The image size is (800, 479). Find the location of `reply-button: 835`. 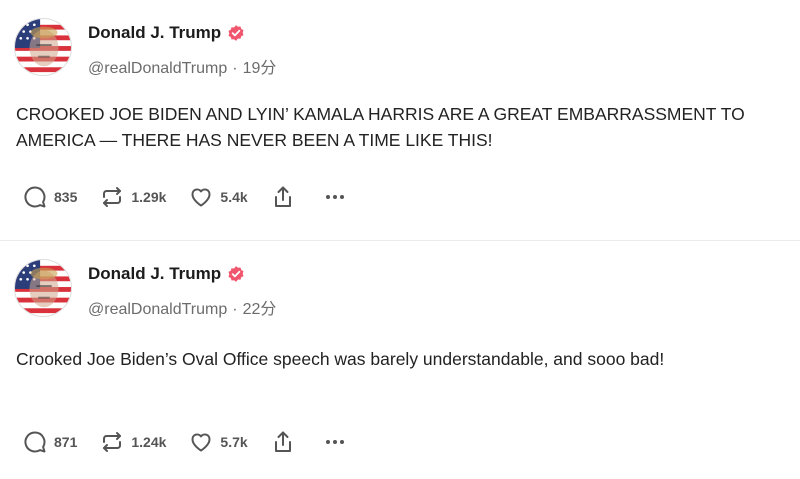

reply-button: 835 is located at coordinates (49, 197).